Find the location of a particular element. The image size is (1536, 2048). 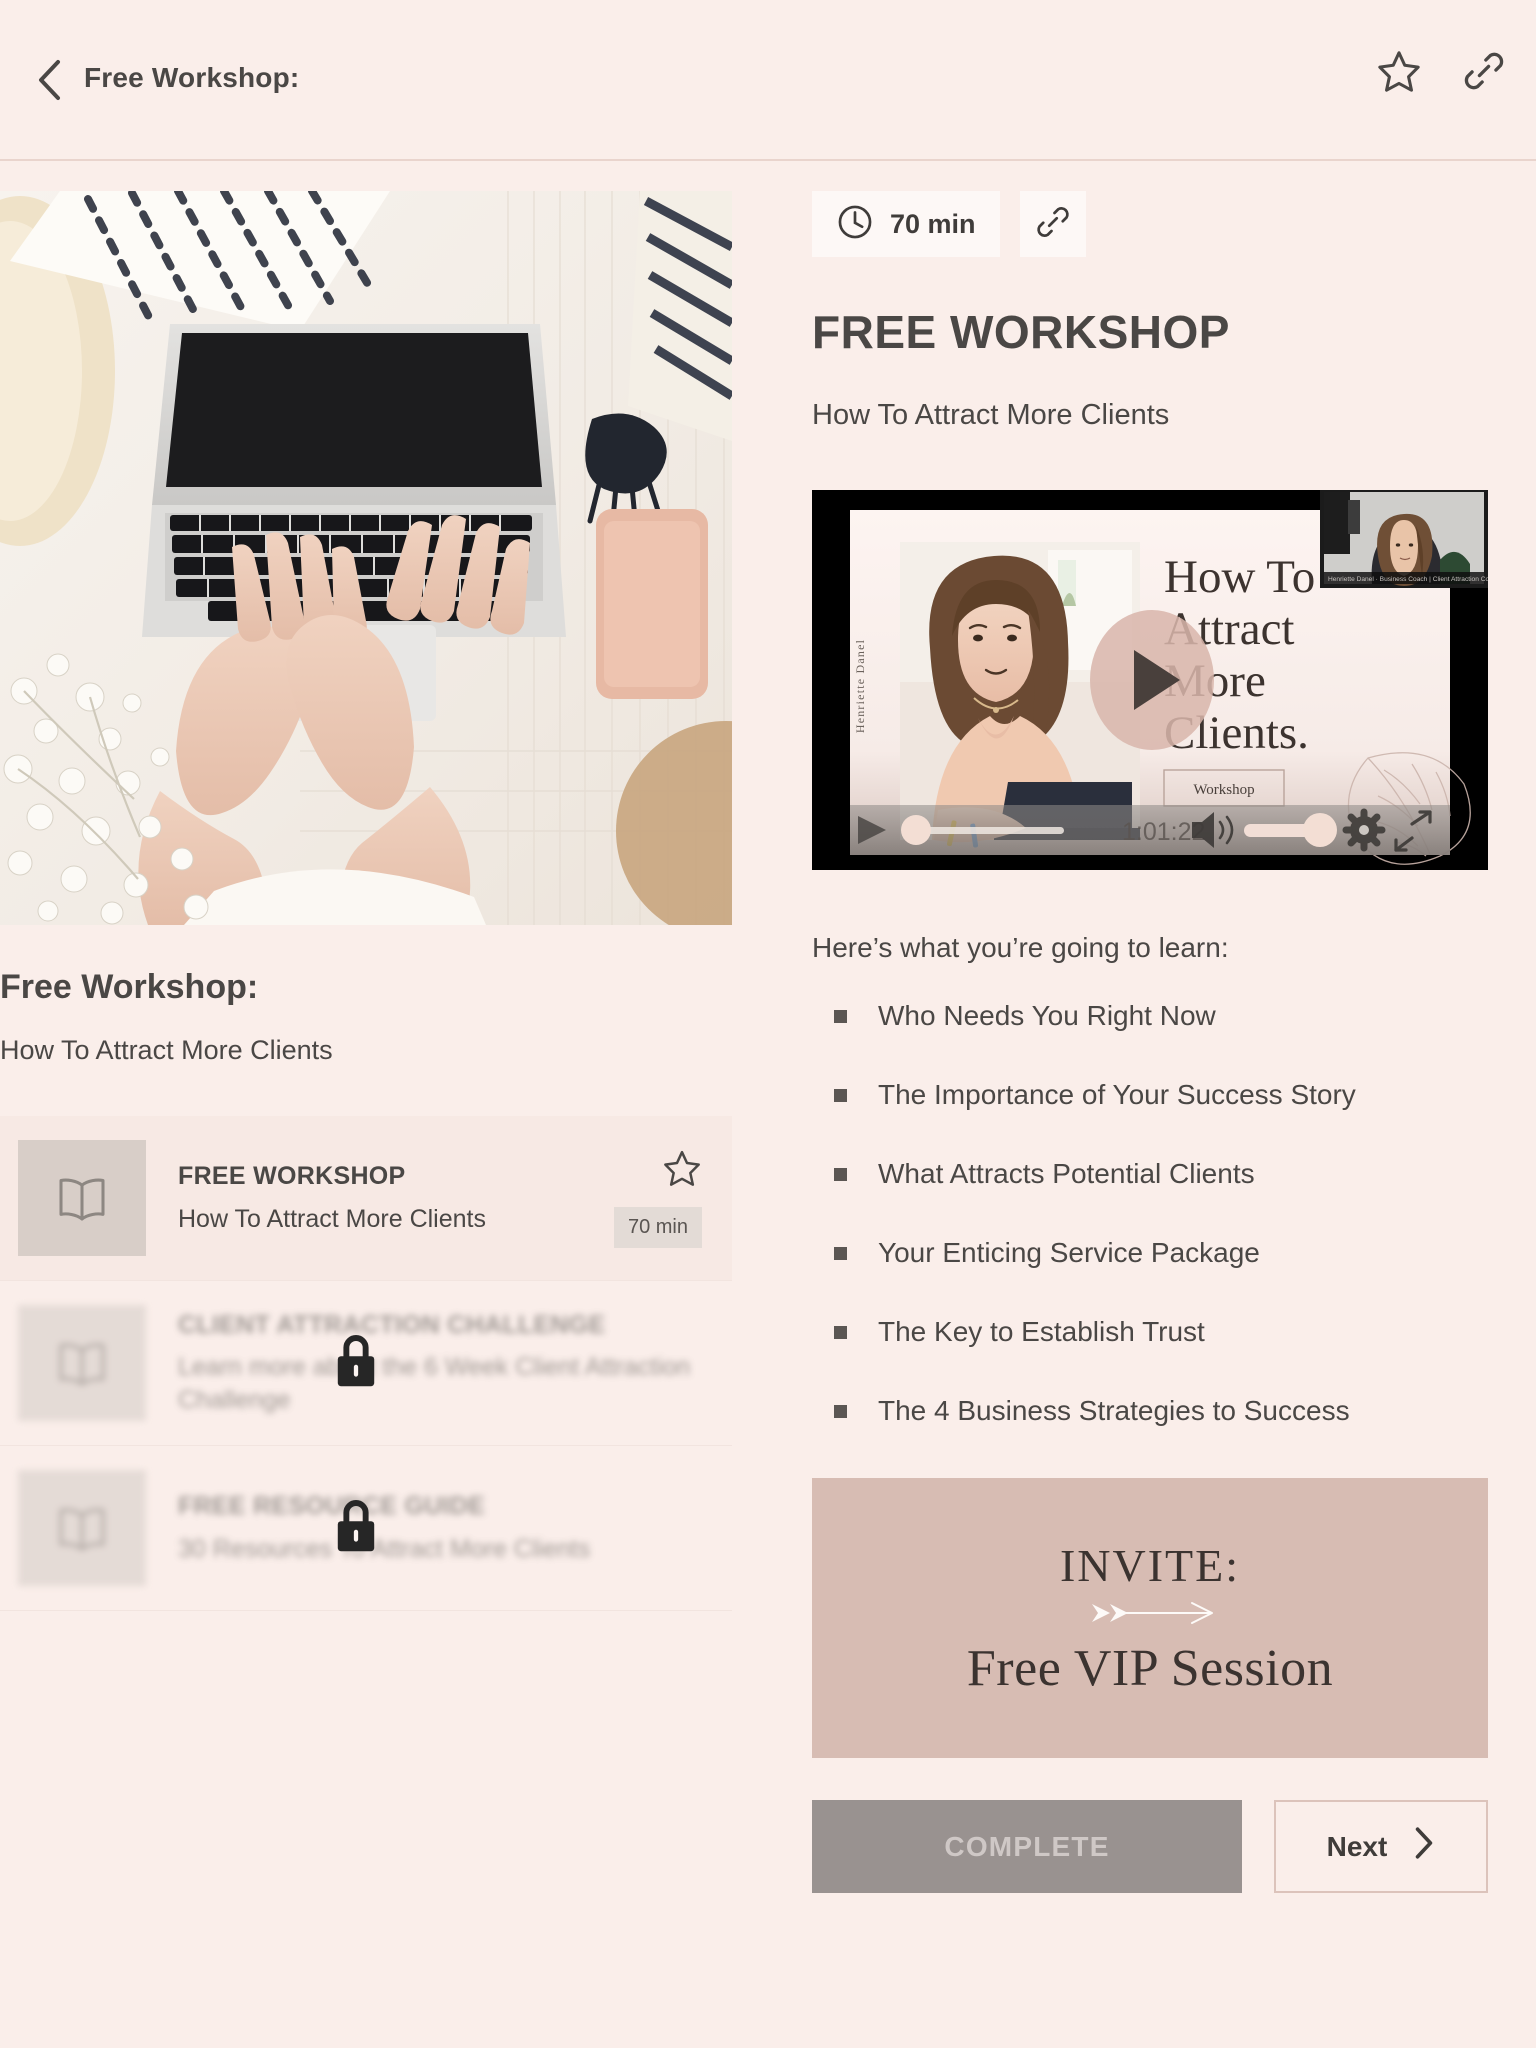

learn-item-text: Your Enticing Service Package is located at coordinates (1069, 1252).